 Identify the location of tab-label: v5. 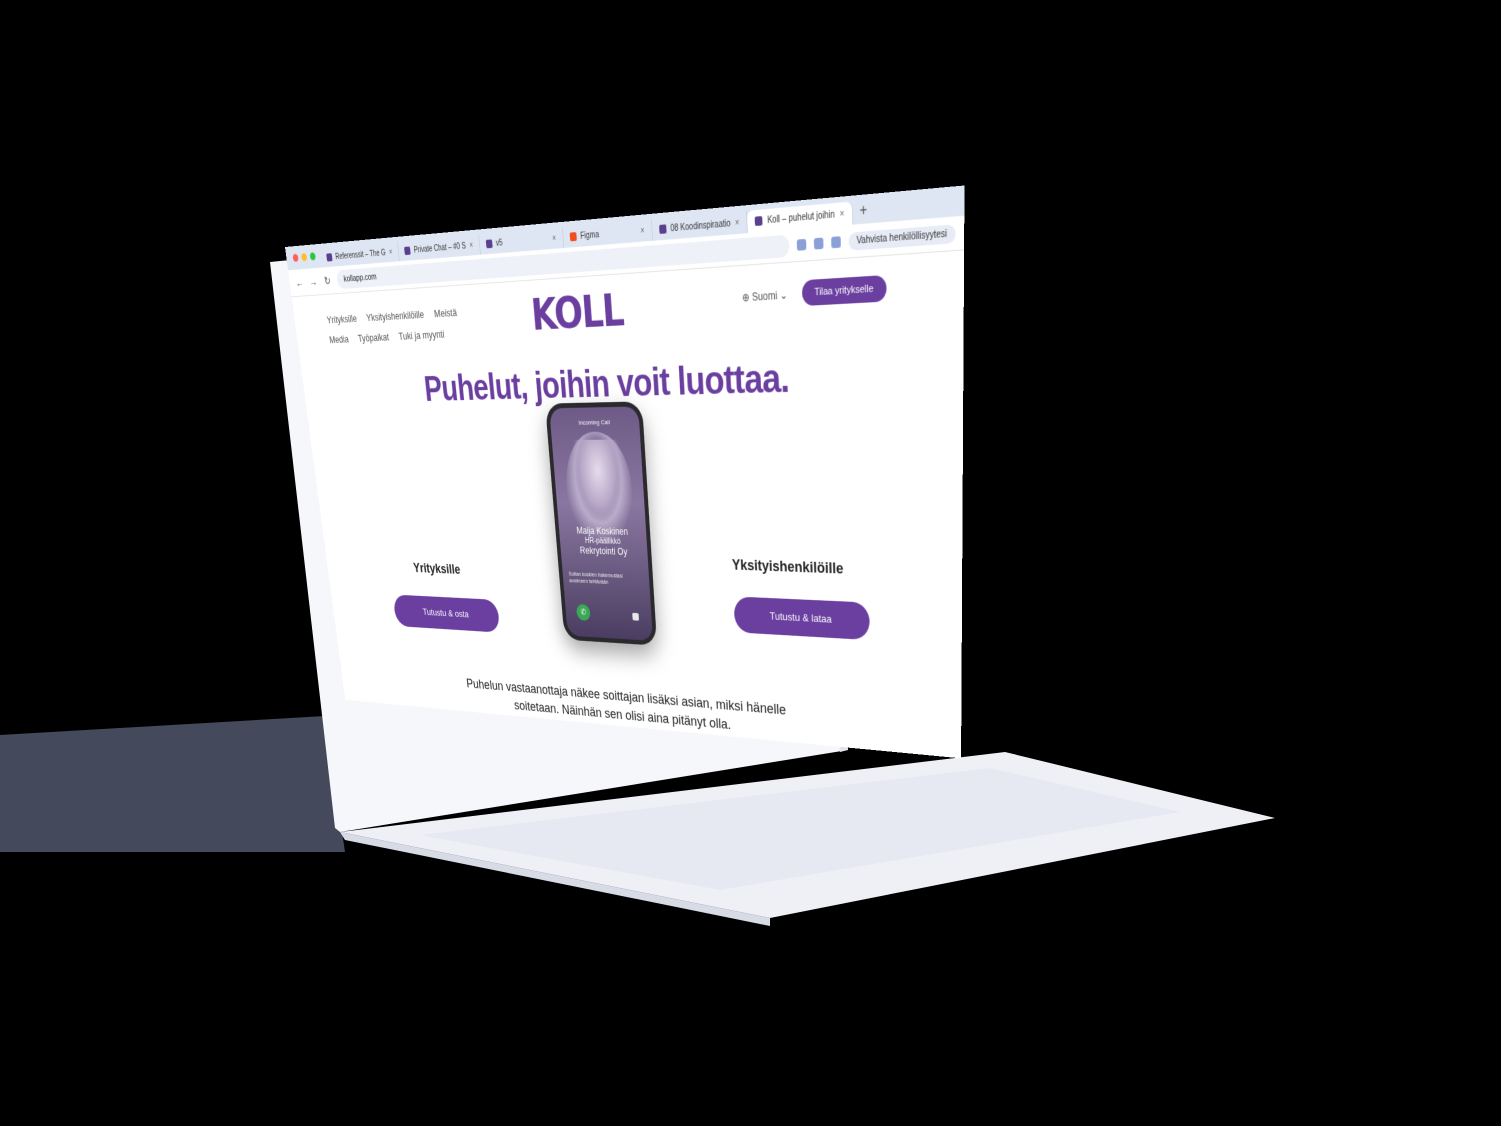
(499, 243).